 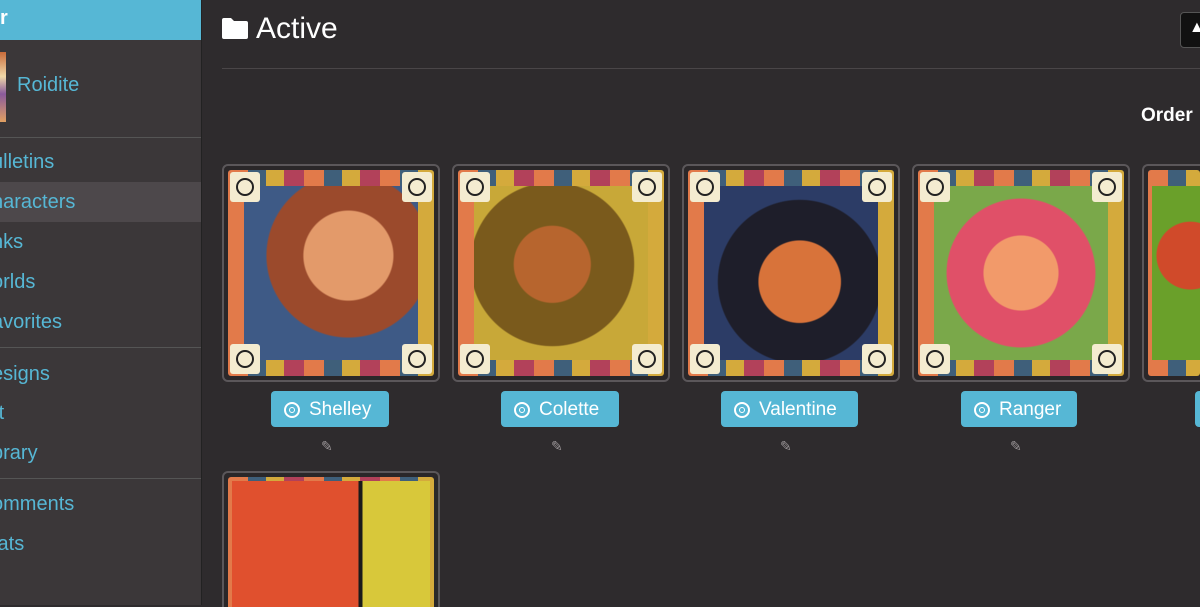 I want to click on upload-button: ▲, so click(x=1190, y=30).